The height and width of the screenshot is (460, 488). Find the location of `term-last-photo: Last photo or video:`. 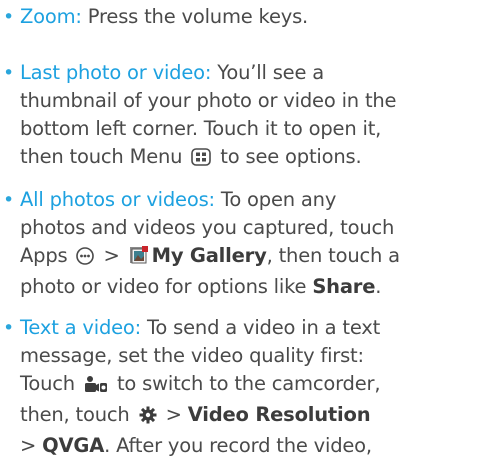

term-last-photo: Last photo or video: is located at coordinates (116, 72).